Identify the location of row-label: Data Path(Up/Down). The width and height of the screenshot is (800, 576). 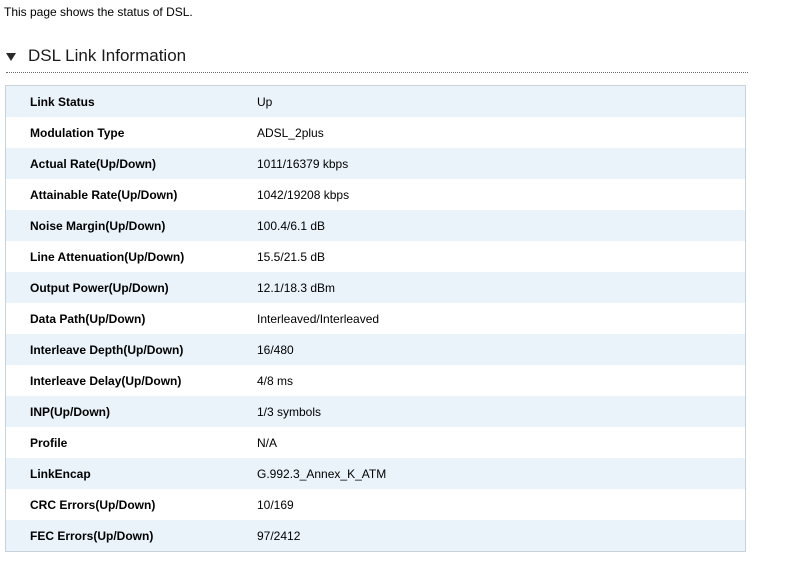
(131, 318).